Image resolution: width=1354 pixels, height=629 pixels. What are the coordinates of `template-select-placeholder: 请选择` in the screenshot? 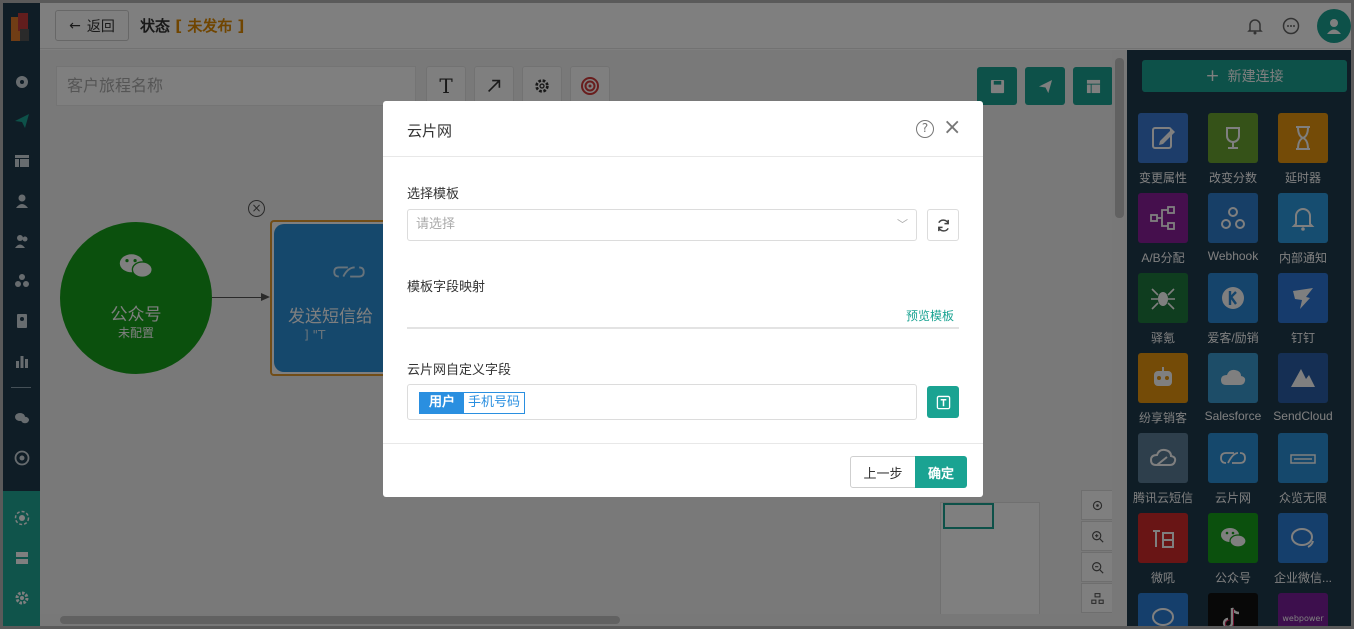 It's located at (436, 224).